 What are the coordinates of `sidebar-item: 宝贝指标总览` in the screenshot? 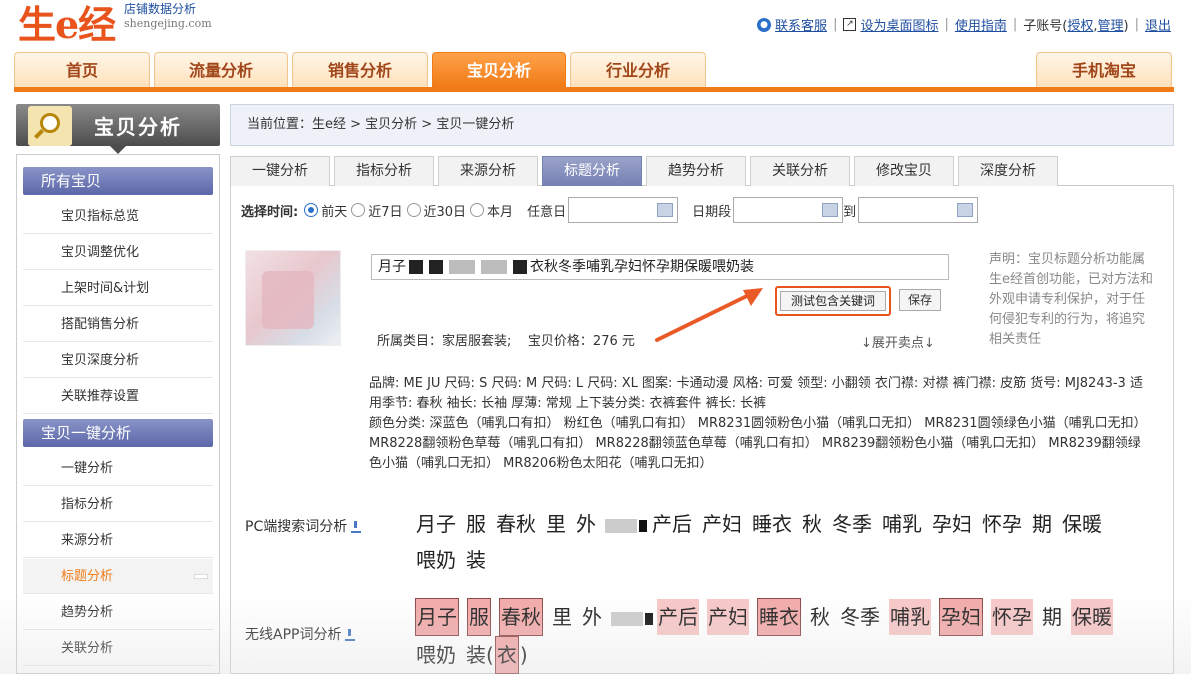 It's located at (118, 216).